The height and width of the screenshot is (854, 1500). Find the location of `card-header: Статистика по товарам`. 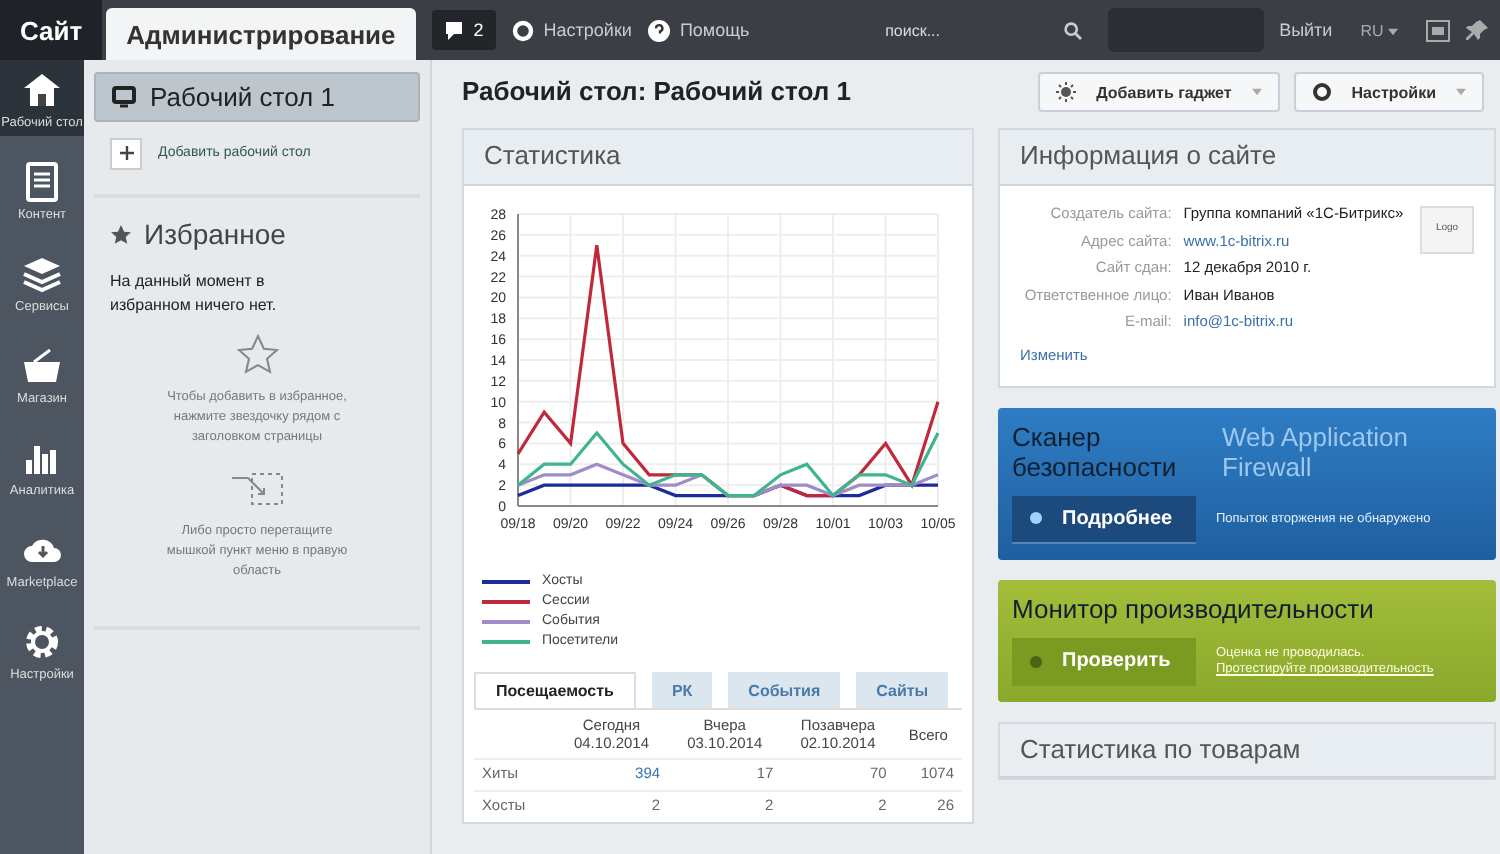

card-header: Статистика по товарам is located at coordinates (1247, 751).